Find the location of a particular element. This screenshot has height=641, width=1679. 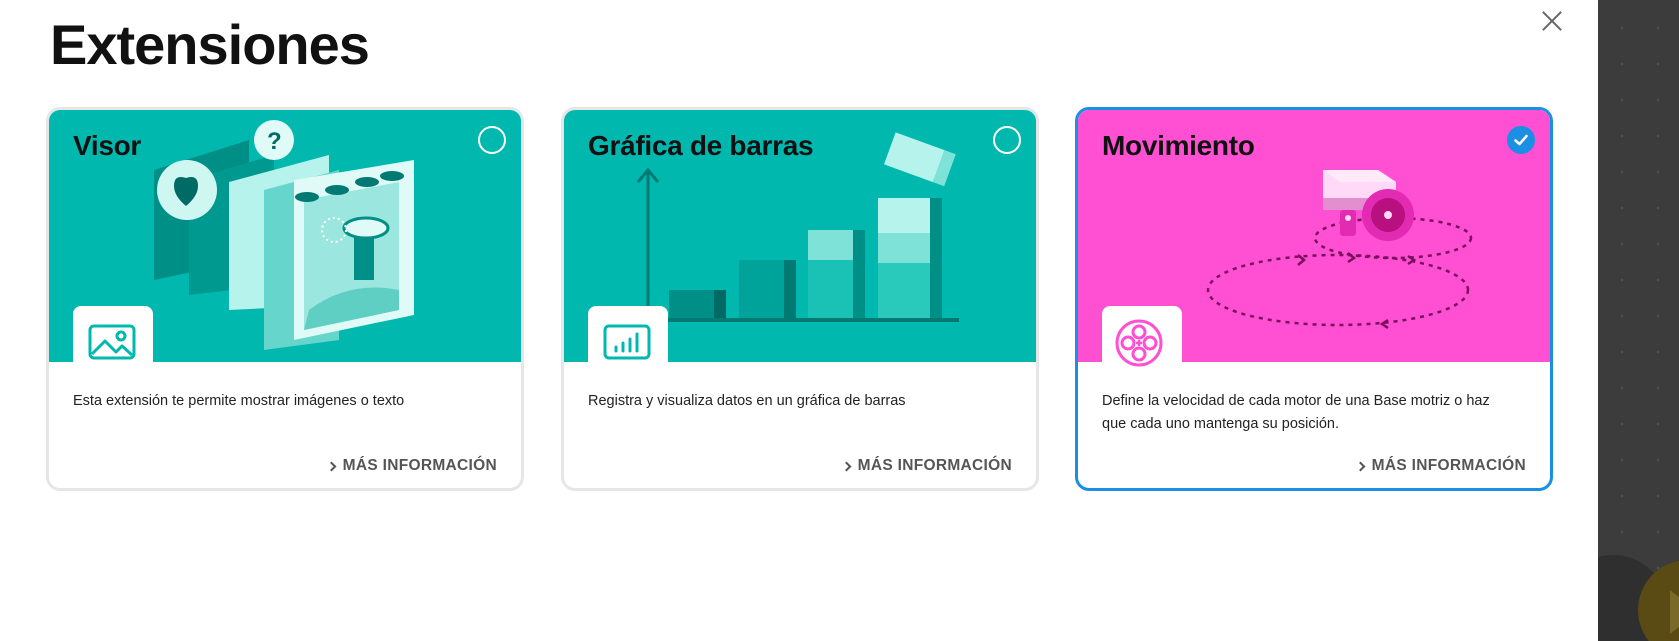

checkmark-icon is located at coordinates (1521, 140).